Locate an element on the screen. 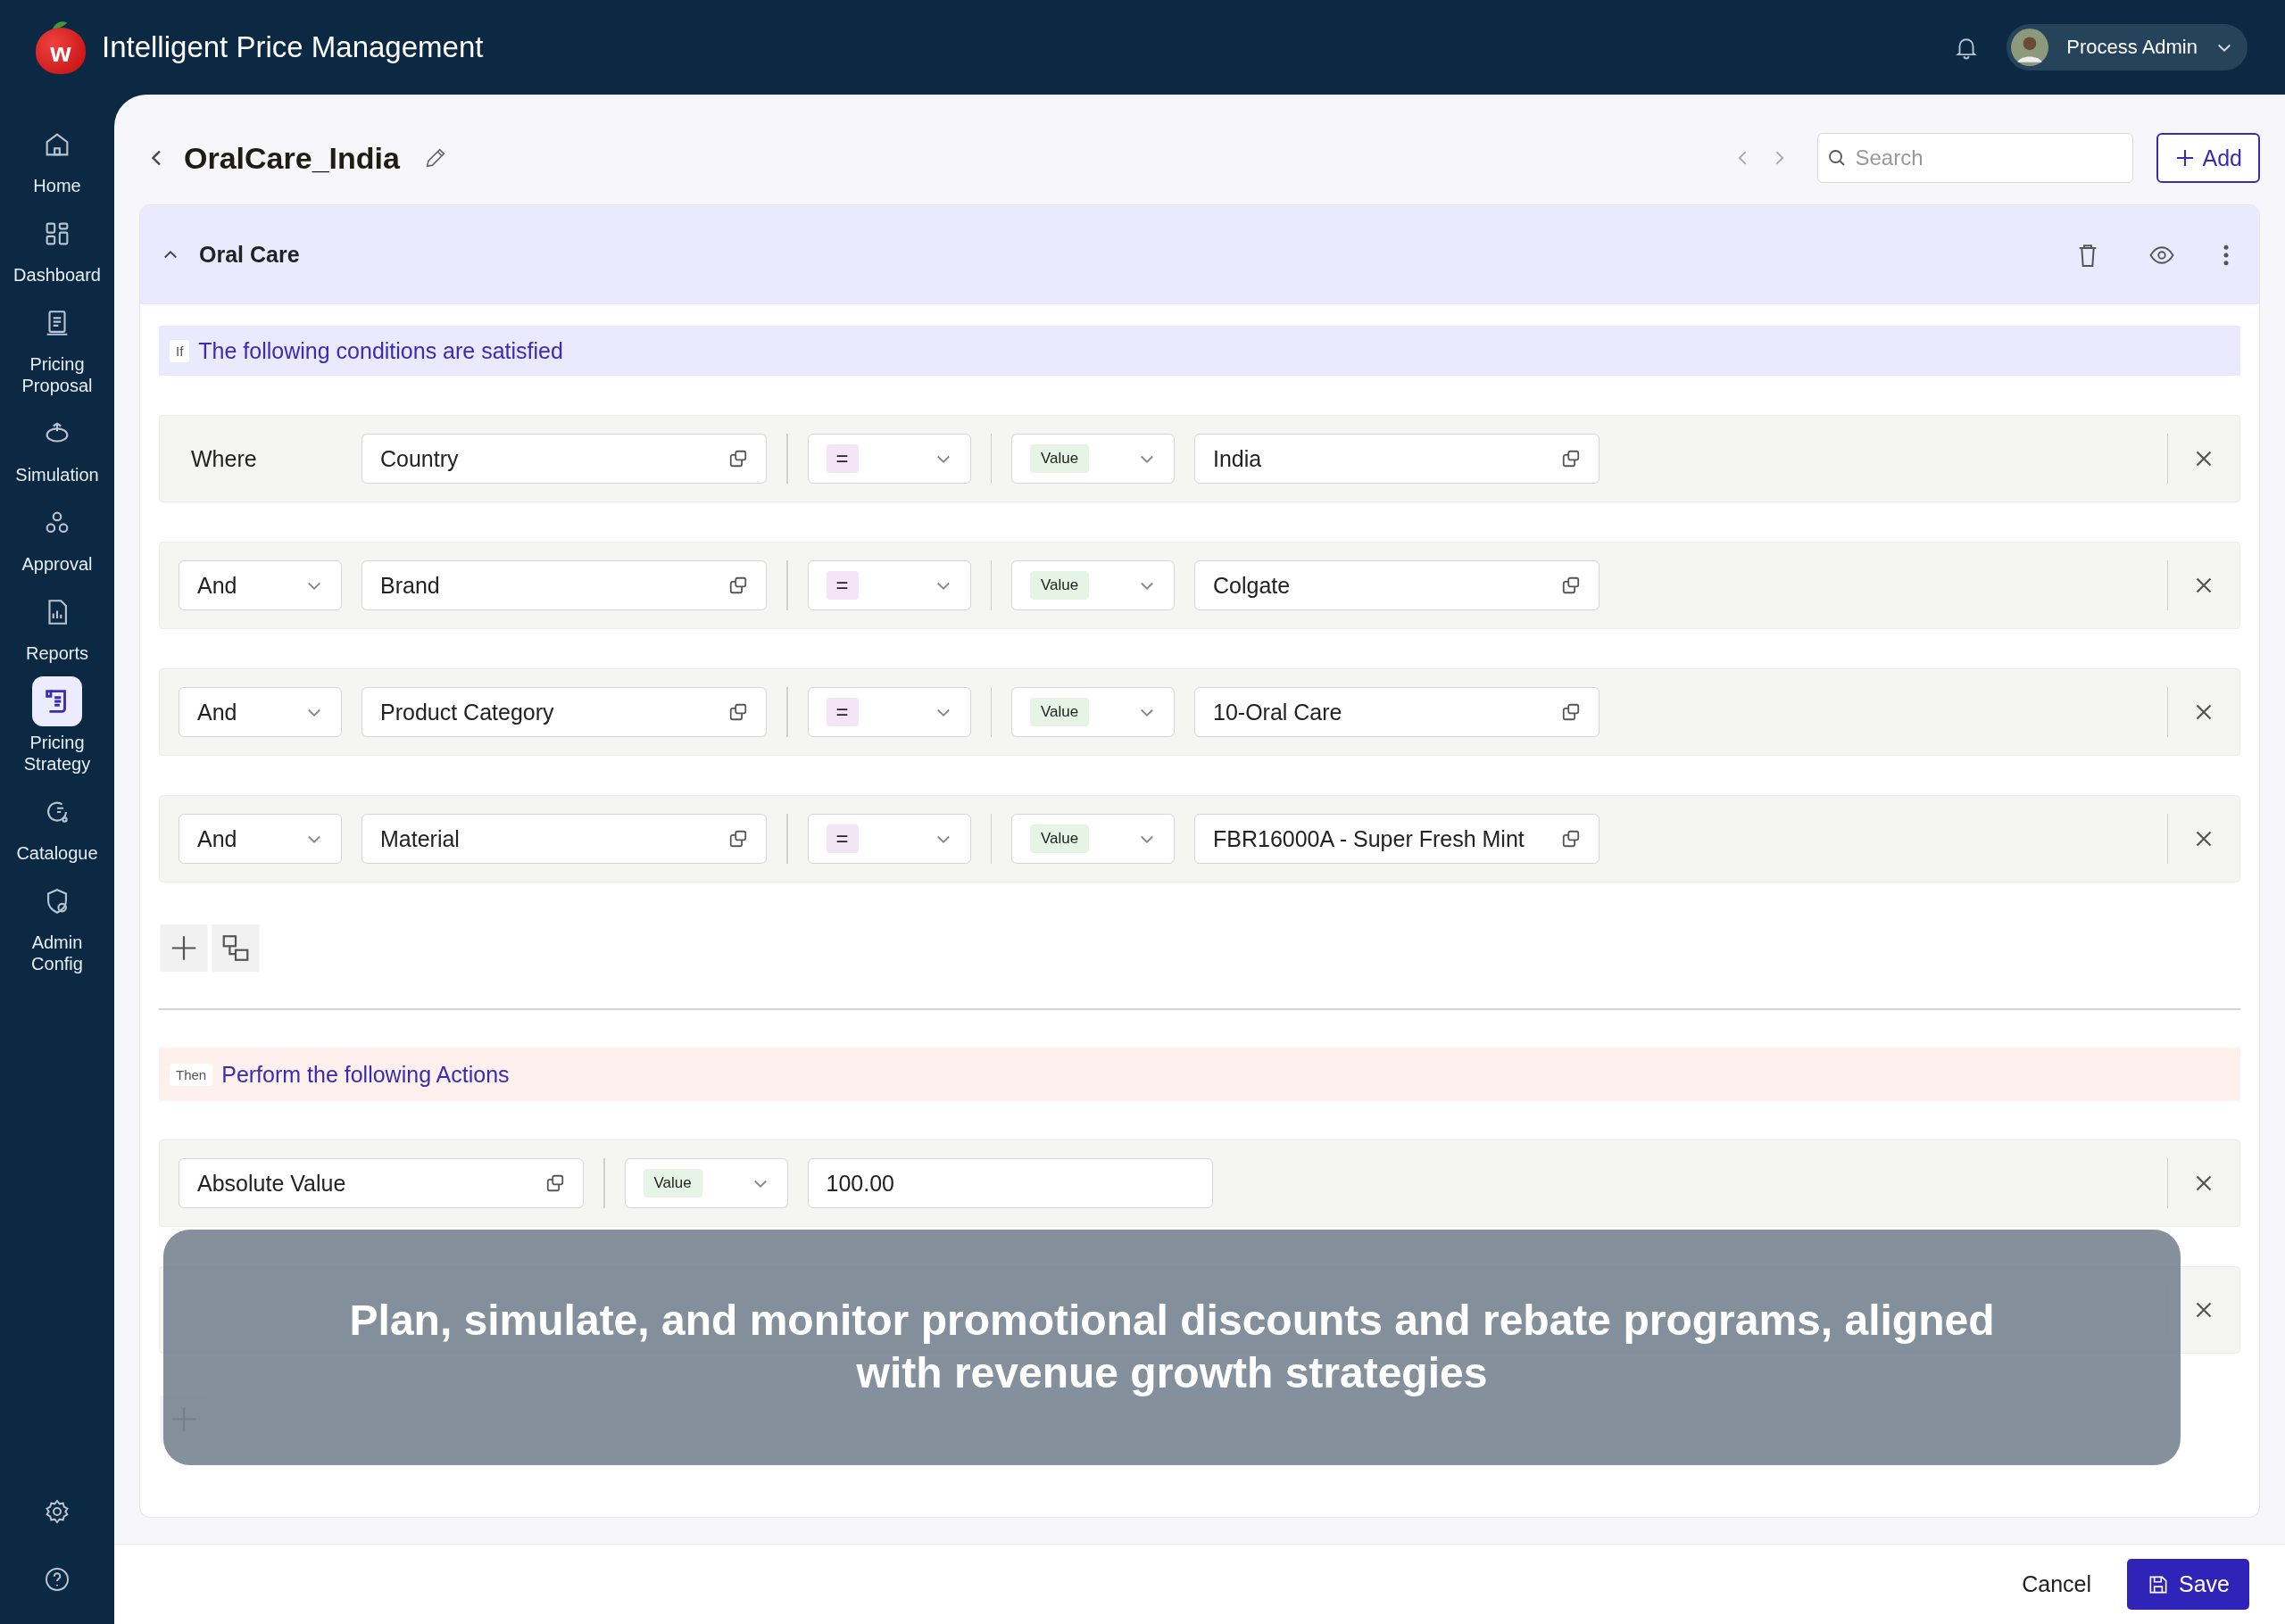 Image resolution: width=2285 pixels, height=1624 pixels. help-icon is located at coordinates (57, 1579).